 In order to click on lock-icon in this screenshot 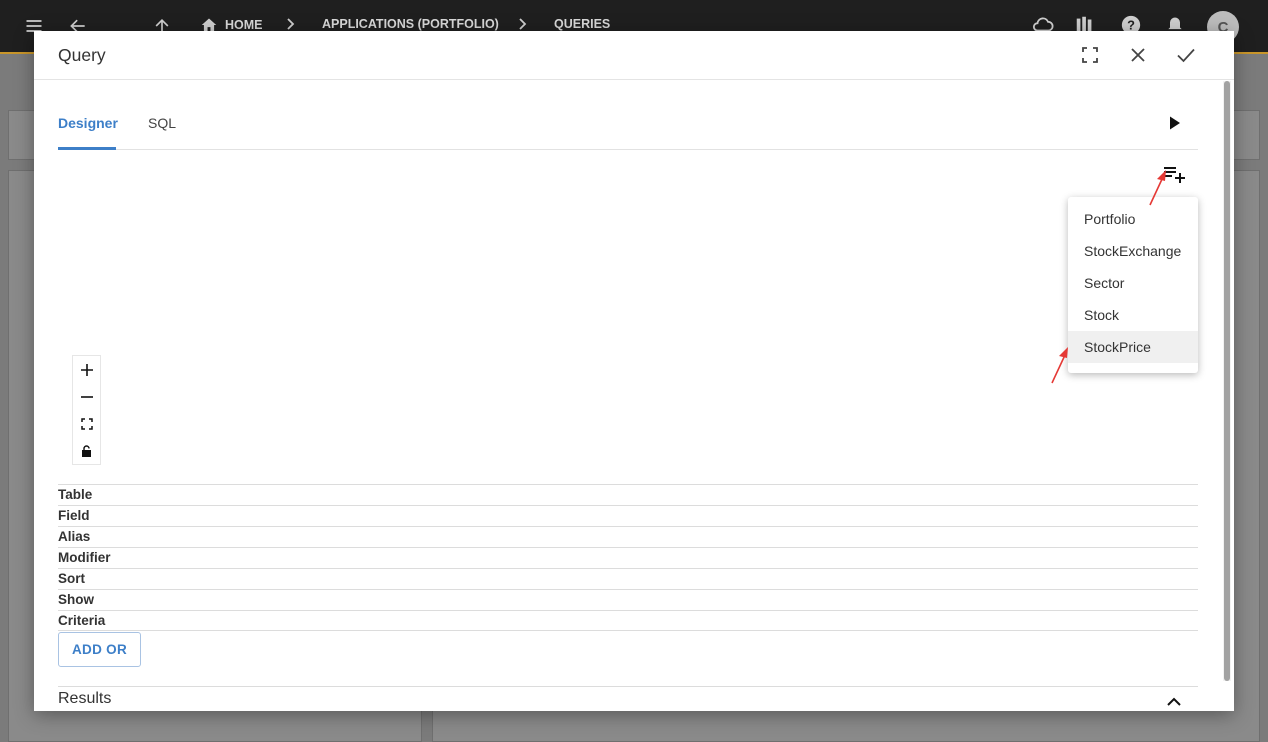, I will do `click(86, 450)`.